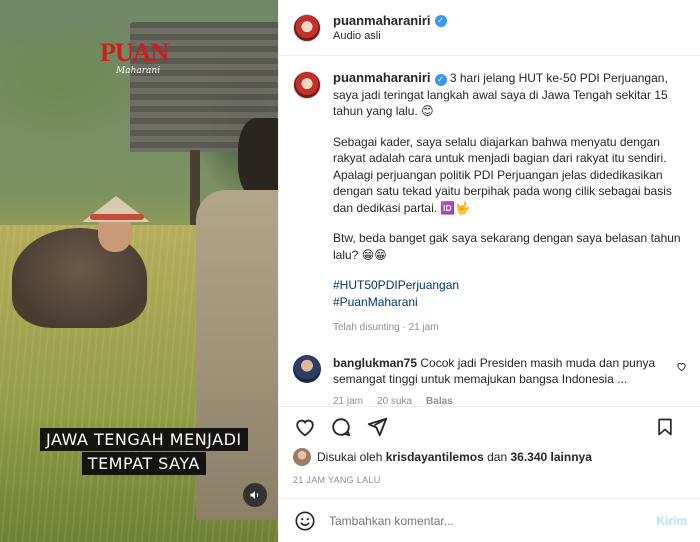  I want to click on liker-username: krisdayantilemos, so click(435, 457).